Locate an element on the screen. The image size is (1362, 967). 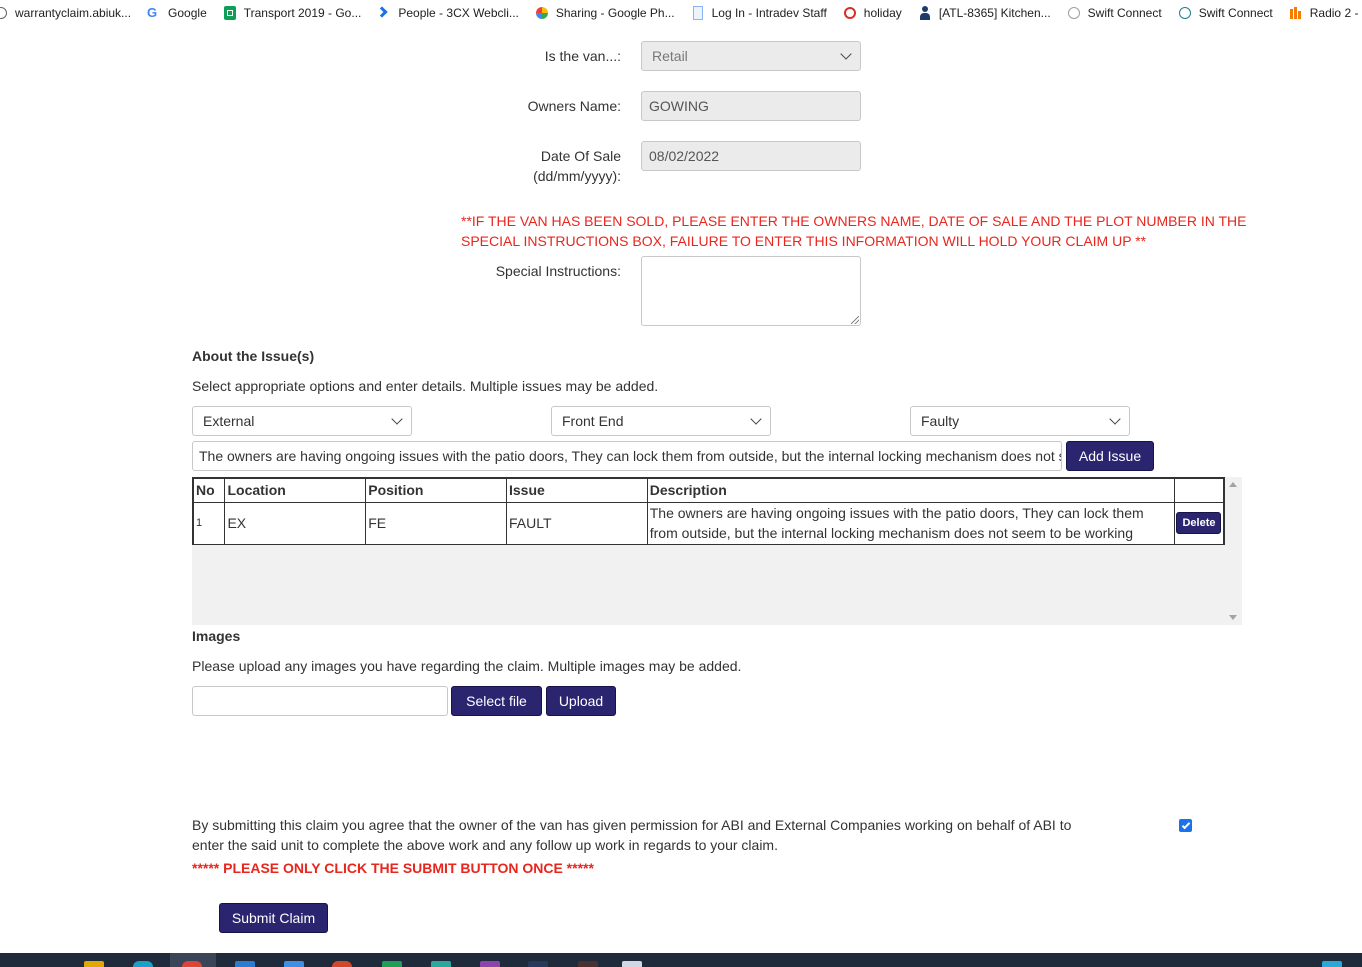
van-type-select: Retail is located at coordinates (751, 56).